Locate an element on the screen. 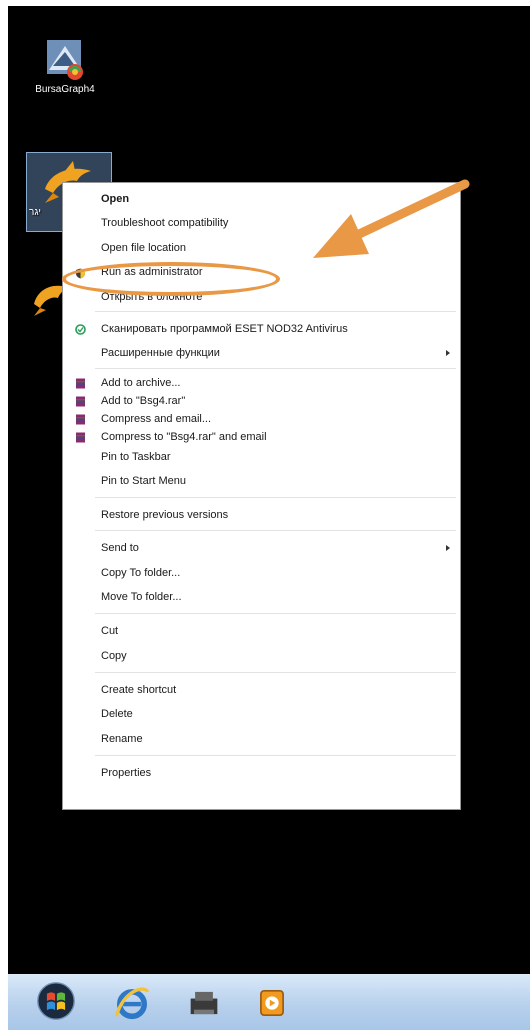 Image resolution: width=530 pixels, height=1030 pixels. menu-item-create-shortcut: Create shortcut is located at coordinates (138, 690).